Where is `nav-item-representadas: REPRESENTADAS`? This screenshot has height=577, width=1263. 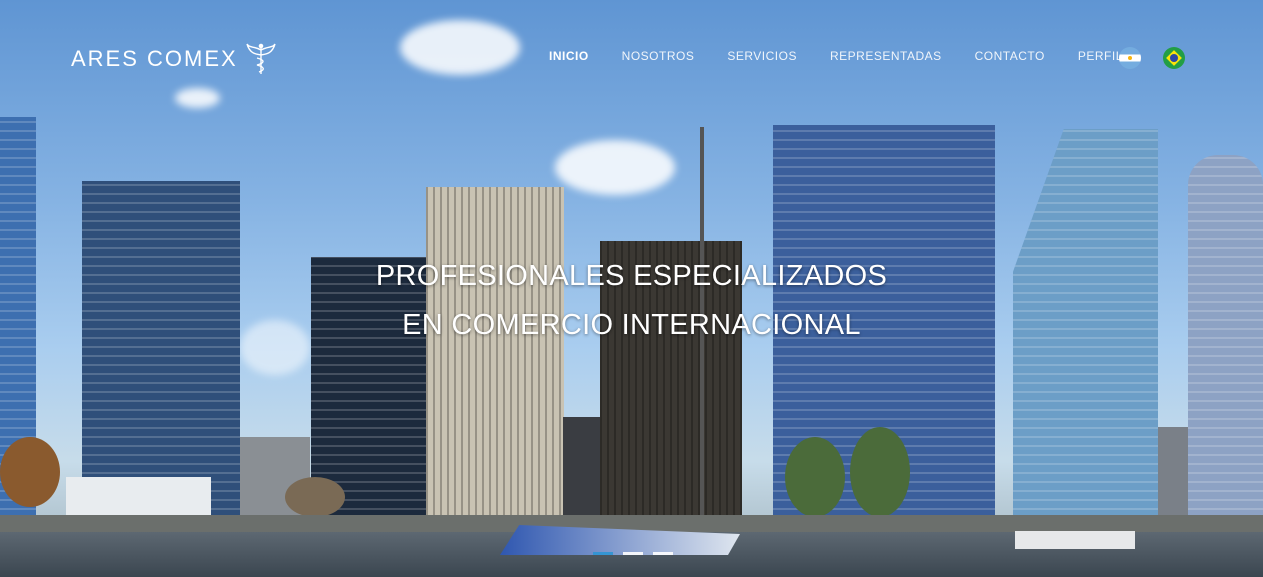 nav-item-representadas: REPRESENTADAS is located at coordinates (886, 56).